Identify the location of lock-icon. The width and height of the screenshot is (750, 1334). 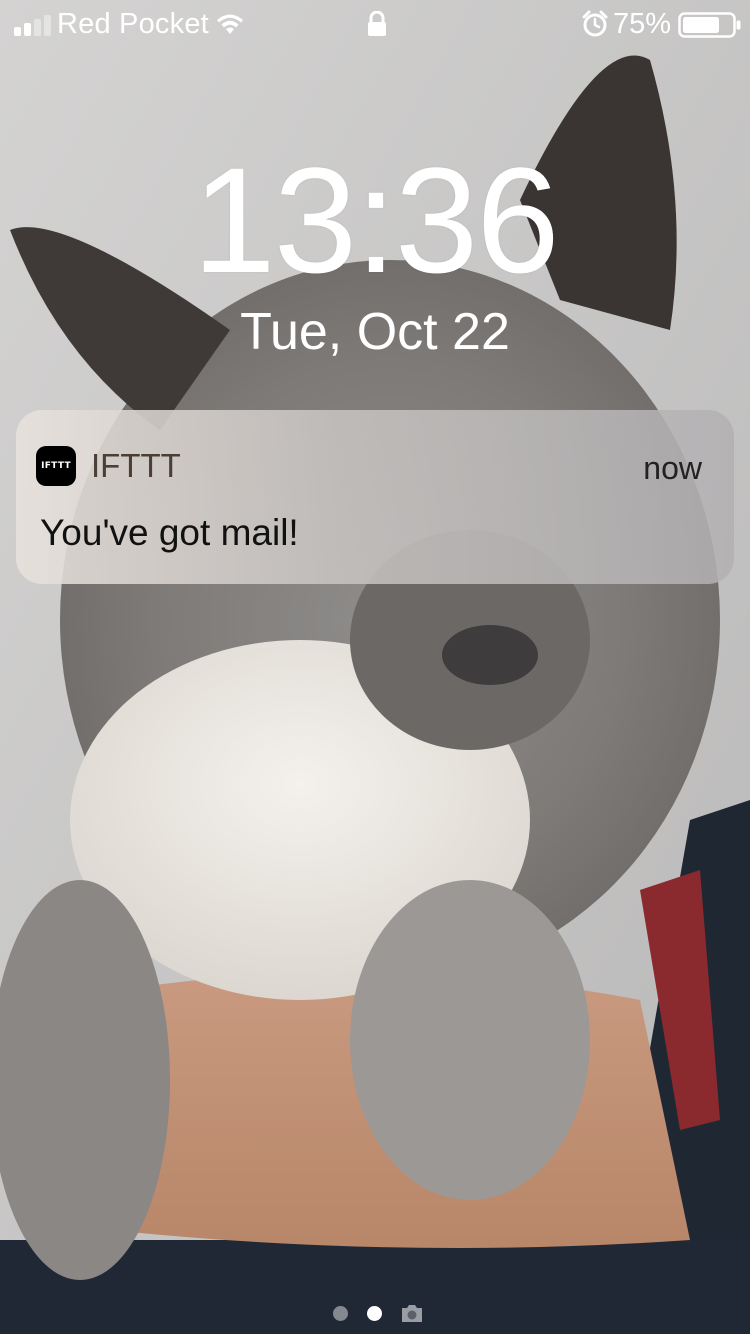
(377, 23).